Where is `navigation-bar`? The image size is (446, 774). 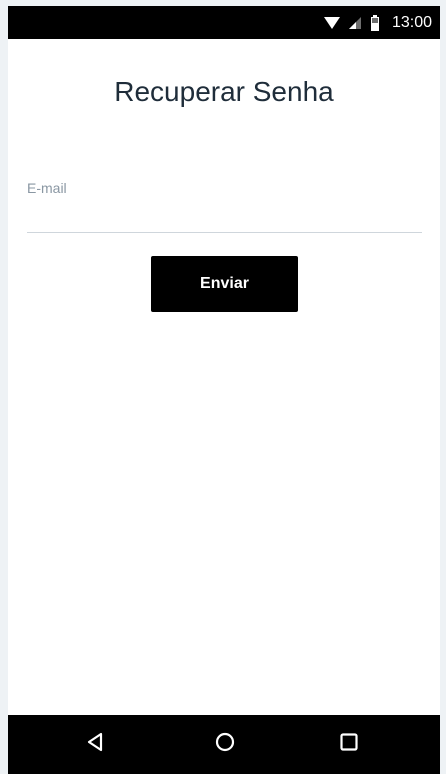
navigation-bar is located at coordinates (224, 744).